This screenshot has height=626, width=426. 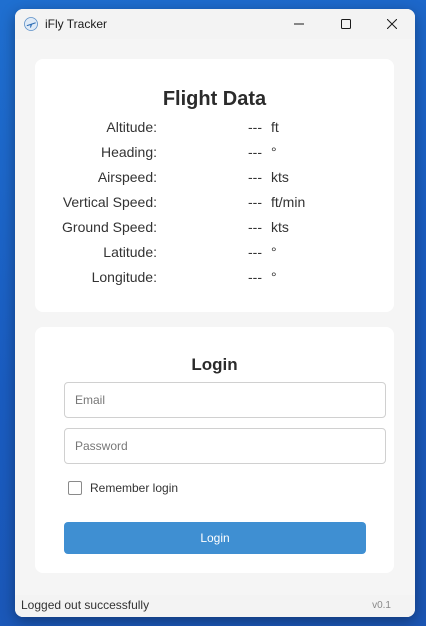 What do you see at coordinates (255, 277) in the screenshot?
I see `longitude-value: ---` at bounding box center [255, 277].